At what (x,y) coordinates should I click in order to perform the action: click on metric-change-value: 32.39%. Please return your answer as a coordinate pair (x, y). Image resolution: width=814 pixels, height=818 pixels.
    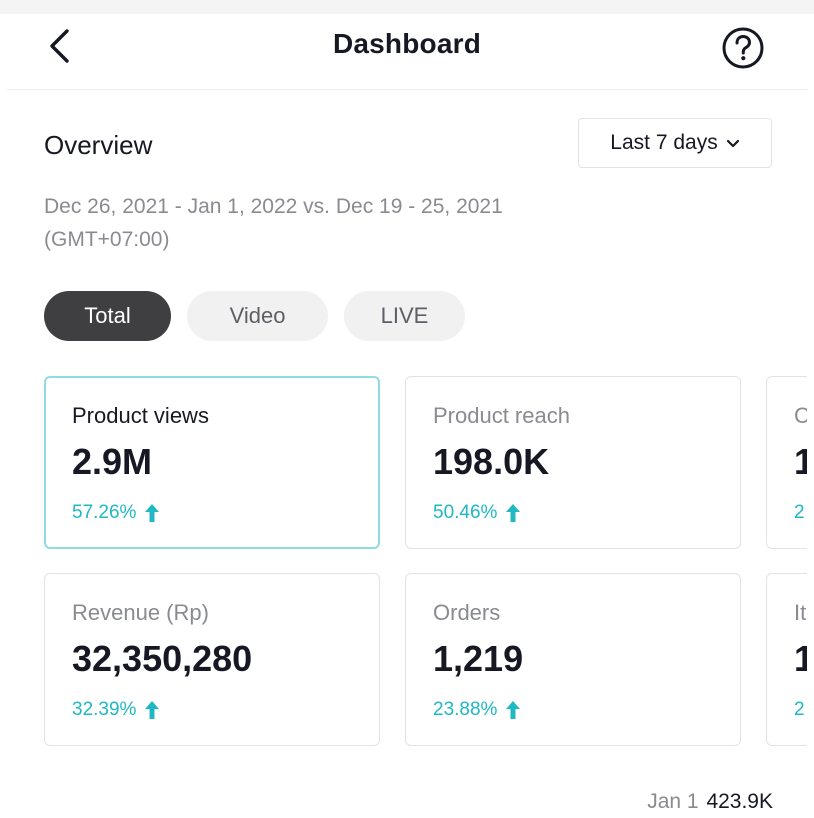
    Looking at the image, I should click on (104, 709).